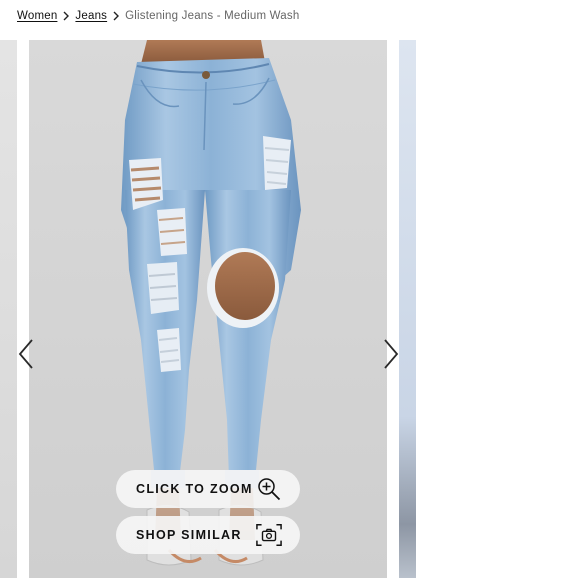 Image resolution: width=580 pixels, height=579 pixels. Describe the element at coordinates (407, 309) in the screenshot. I see `next-slide-preview` at that location.